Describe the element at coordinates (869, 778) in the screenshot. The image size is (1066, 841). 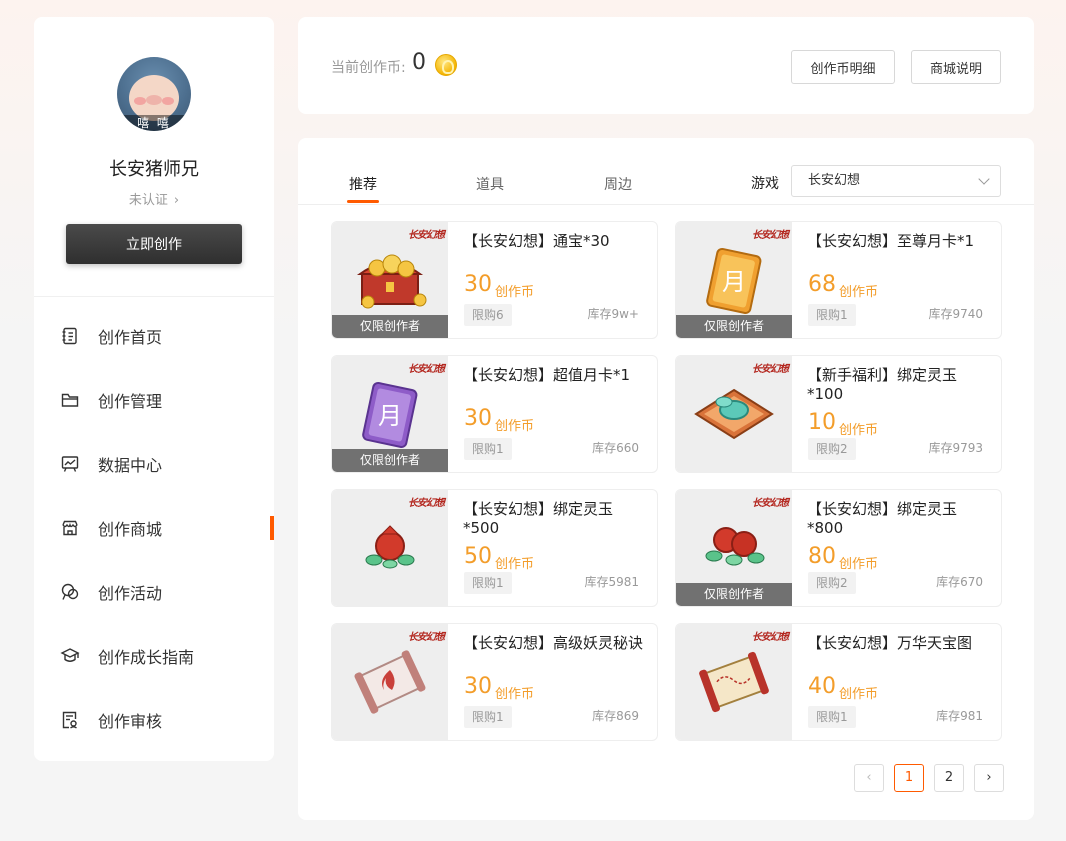
I see `prev-page-button: ‹` at that location.